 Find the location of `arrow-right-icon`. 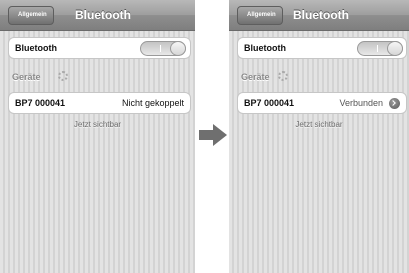

arrow-right-icon is located at coordinates (213, 135).